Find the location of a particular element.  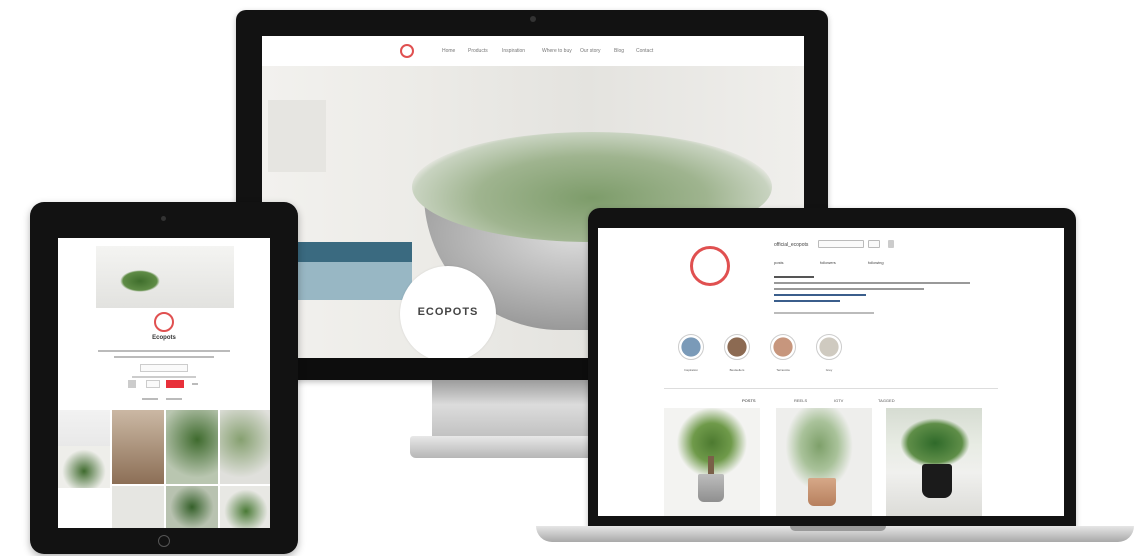

tablet-tab-tagged is located at coordinates (174, 399).